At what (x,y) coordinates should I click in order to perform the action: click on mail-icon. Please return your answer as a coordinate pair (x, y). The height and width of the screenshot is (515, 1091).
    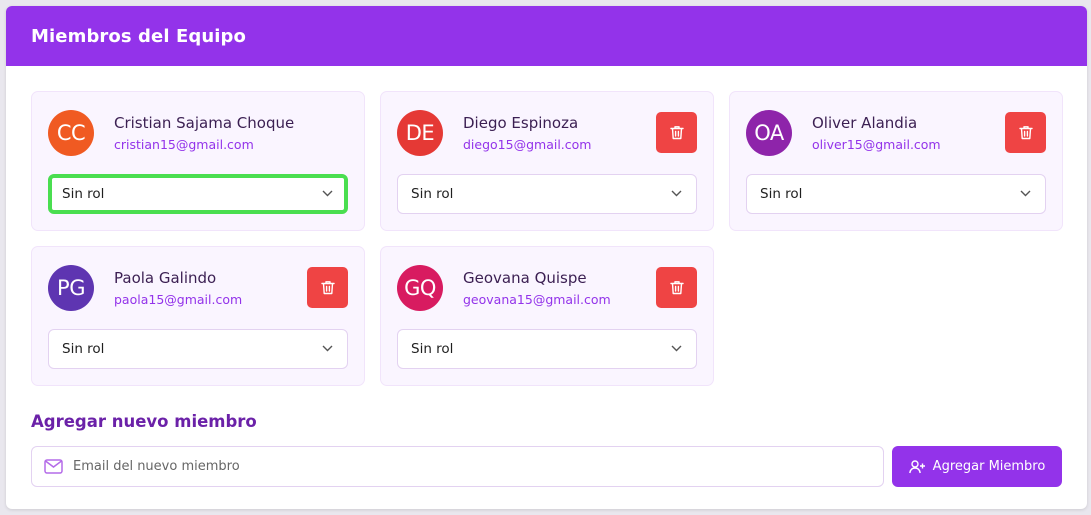
    Looking at the image, I should click on (53, 466).